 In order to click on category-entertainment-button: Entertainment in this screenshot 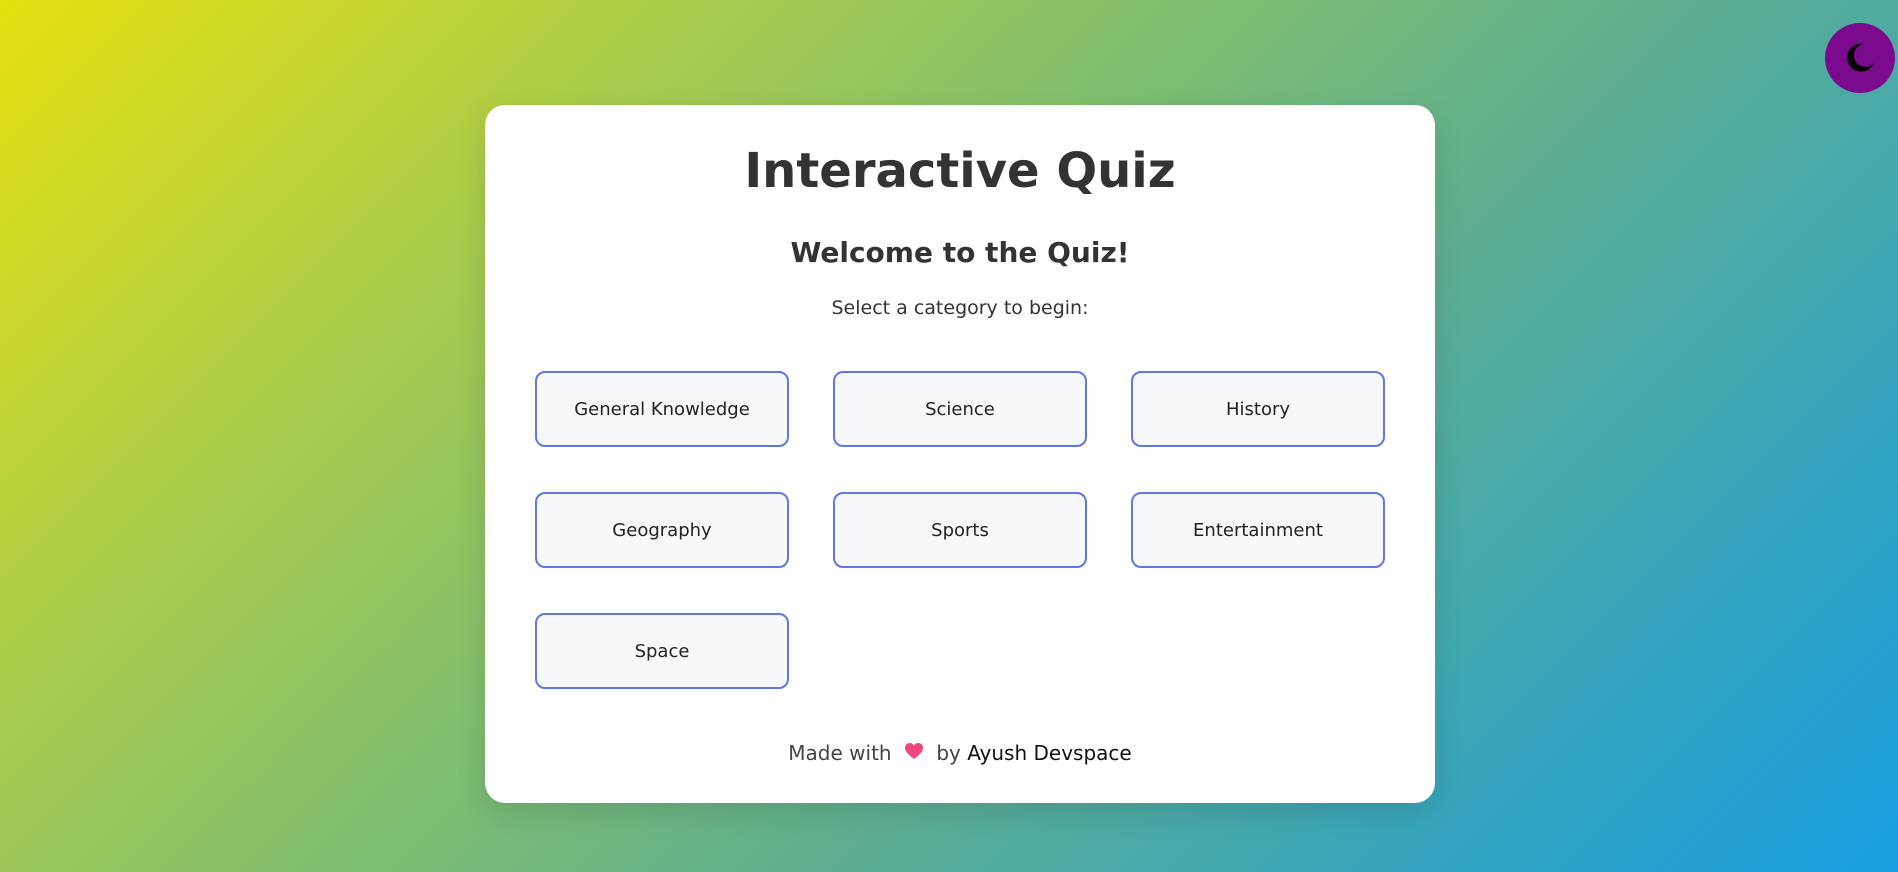, I will do `click(1258, 530)`.